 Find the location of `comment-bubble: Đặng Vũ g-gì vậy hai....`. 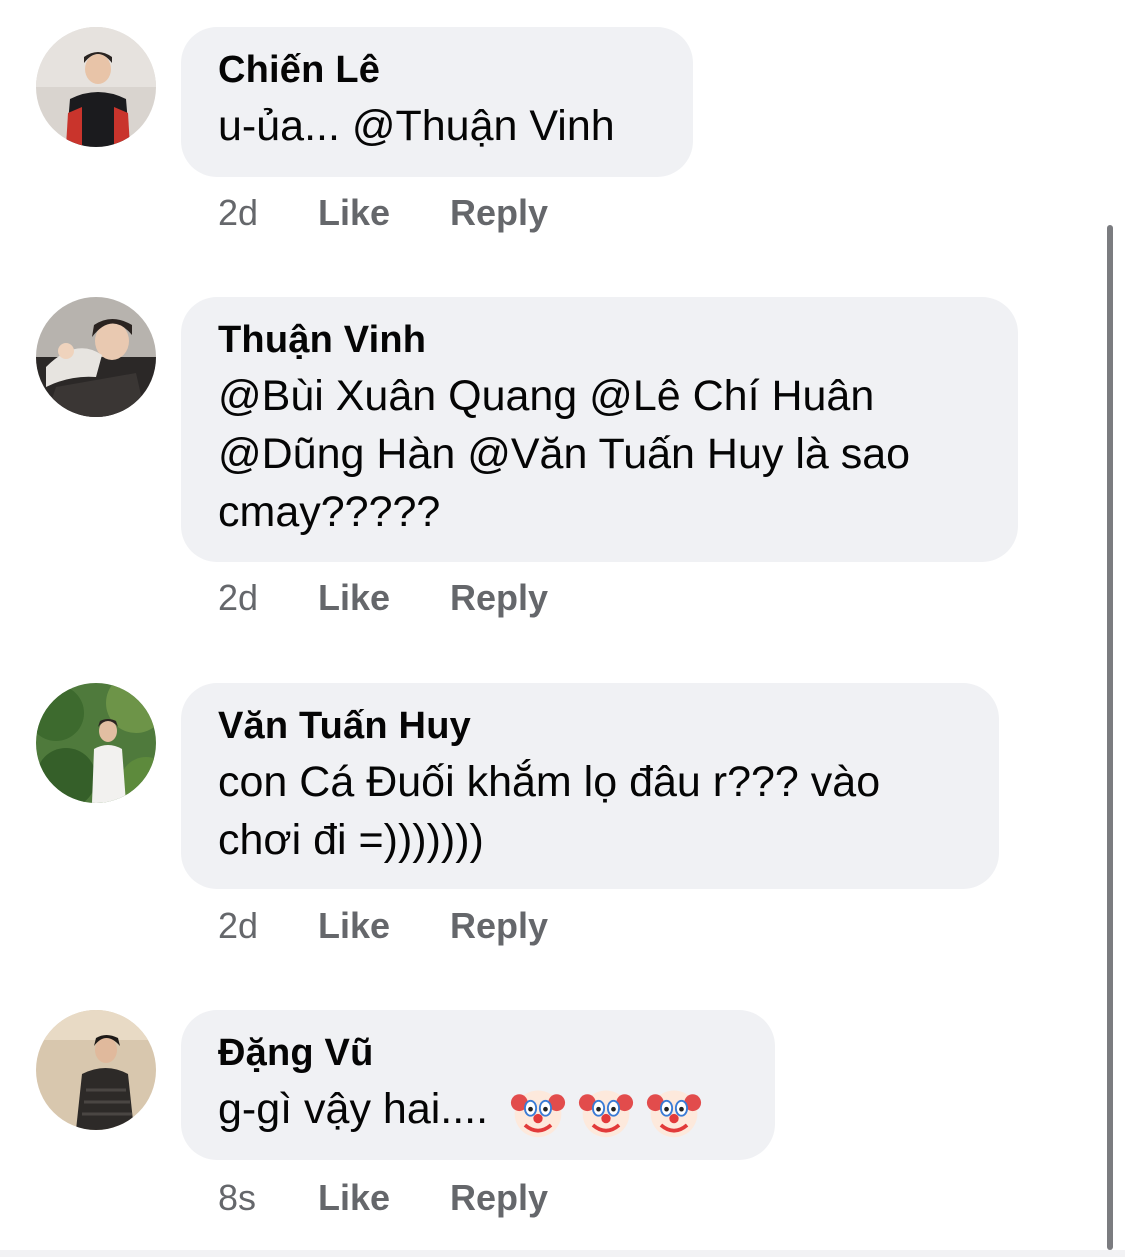

comment-bubble: Đặng Vũ g-gì vậy hai.... is located at coordinates (478, 1085).